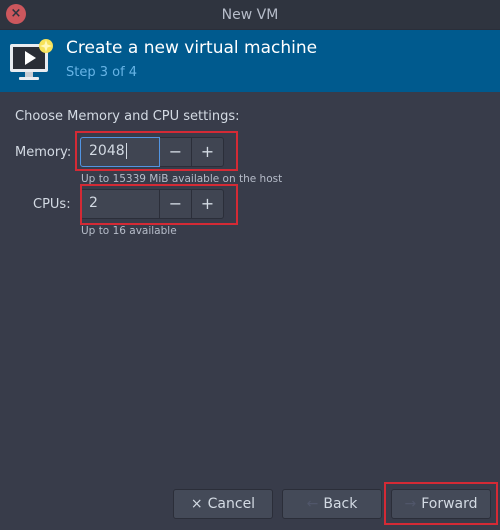 The image size is (500, 530). I want to click on memory-label: Memory:, so click(43, 152).